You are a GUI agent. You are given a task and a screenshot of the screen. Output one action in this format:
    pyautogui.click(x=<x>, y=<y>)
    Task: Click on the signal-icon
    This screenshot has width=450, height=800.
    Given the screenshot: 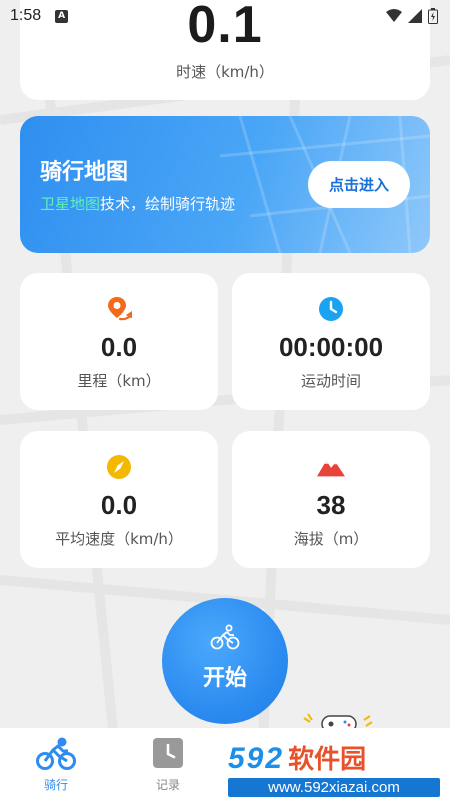 What is the action you would take?
    pyautogui.click(x=415, y=16)
    